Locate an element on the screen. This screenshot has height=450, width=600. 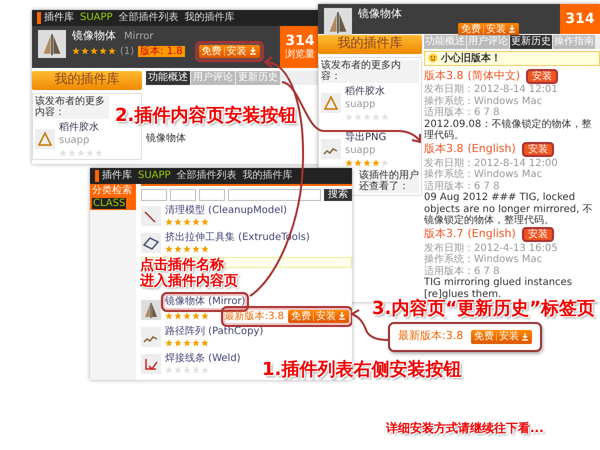
category-title: 分类检索 is located at coordinates (112, 190).